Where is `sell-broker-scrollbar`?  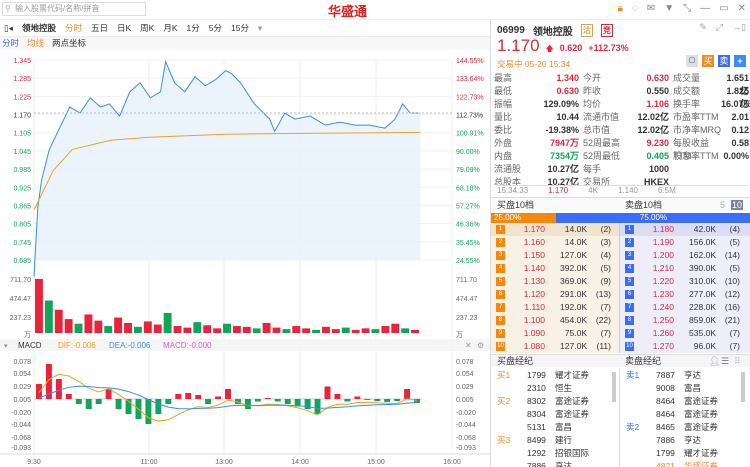 sell-broker-scrollbar is located at coordinates (743, 387).